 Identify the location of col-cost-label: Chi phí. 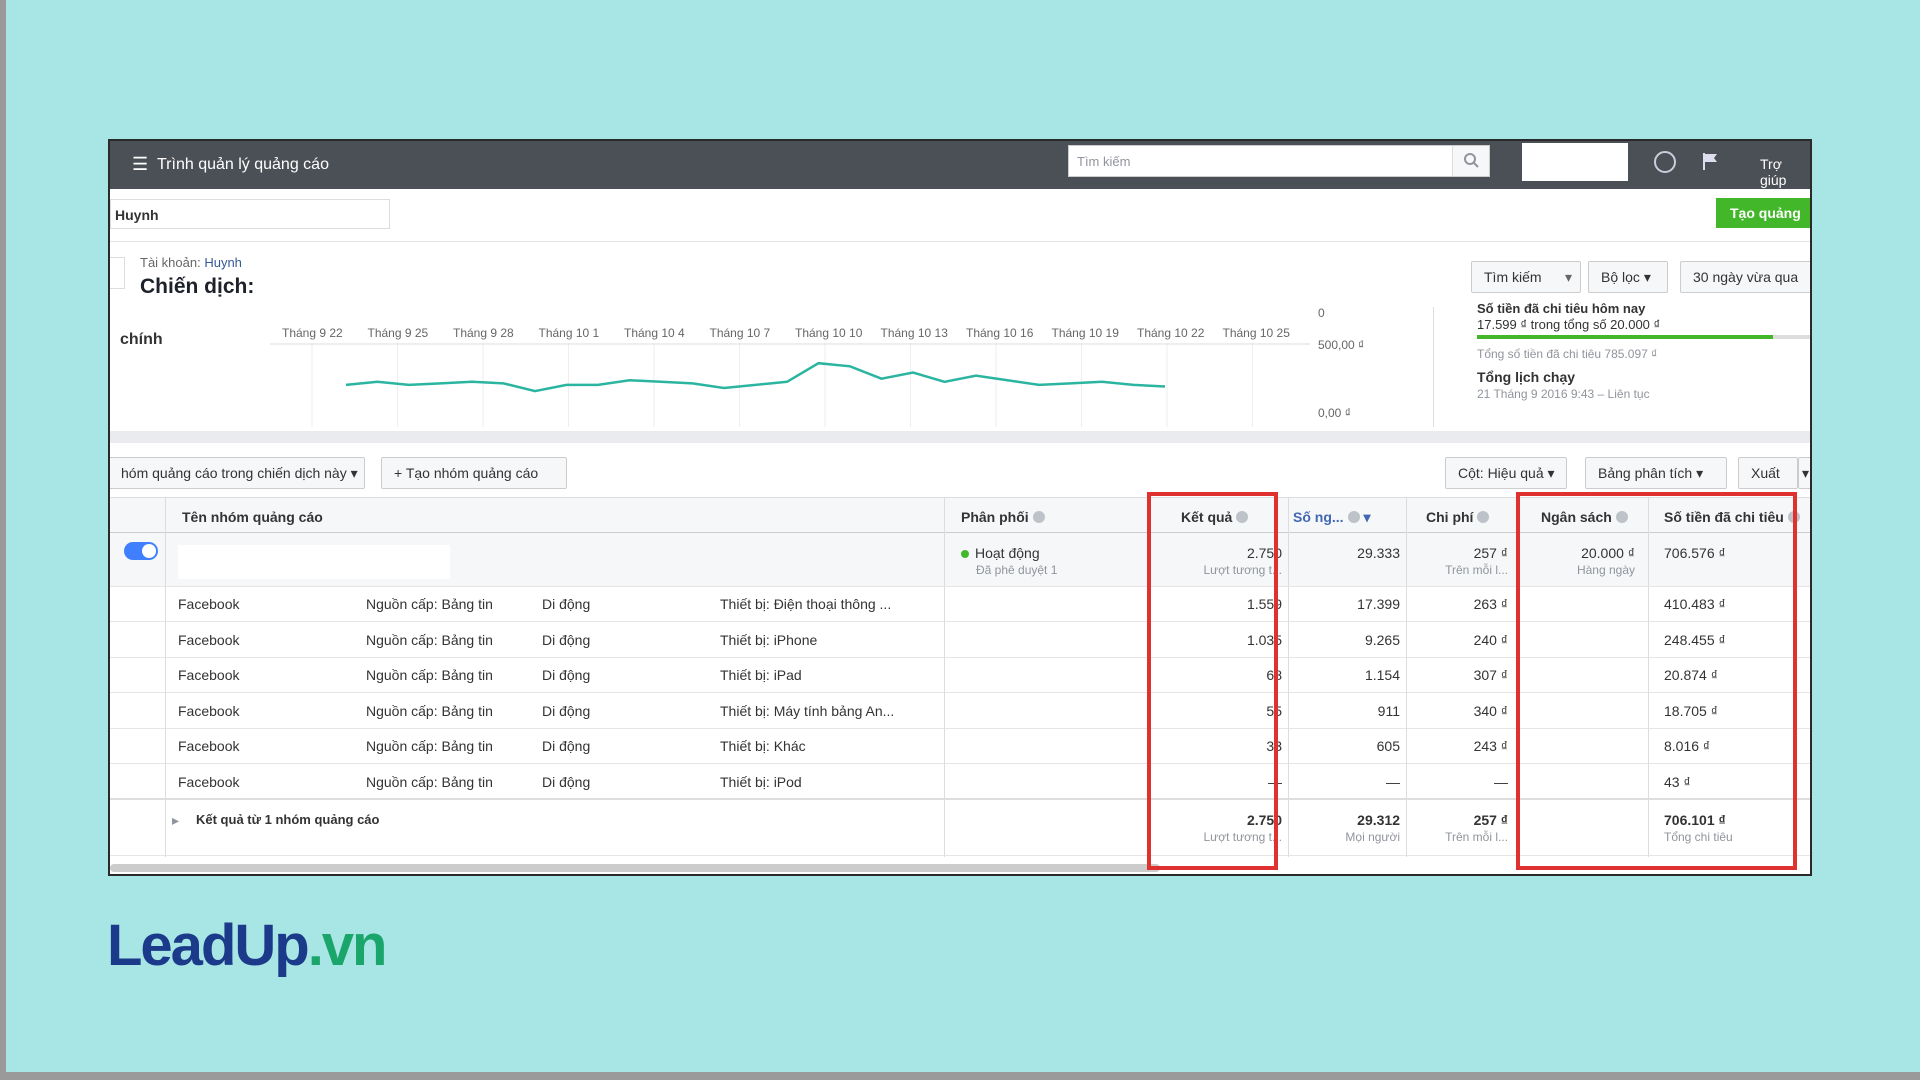
(1450, 517).